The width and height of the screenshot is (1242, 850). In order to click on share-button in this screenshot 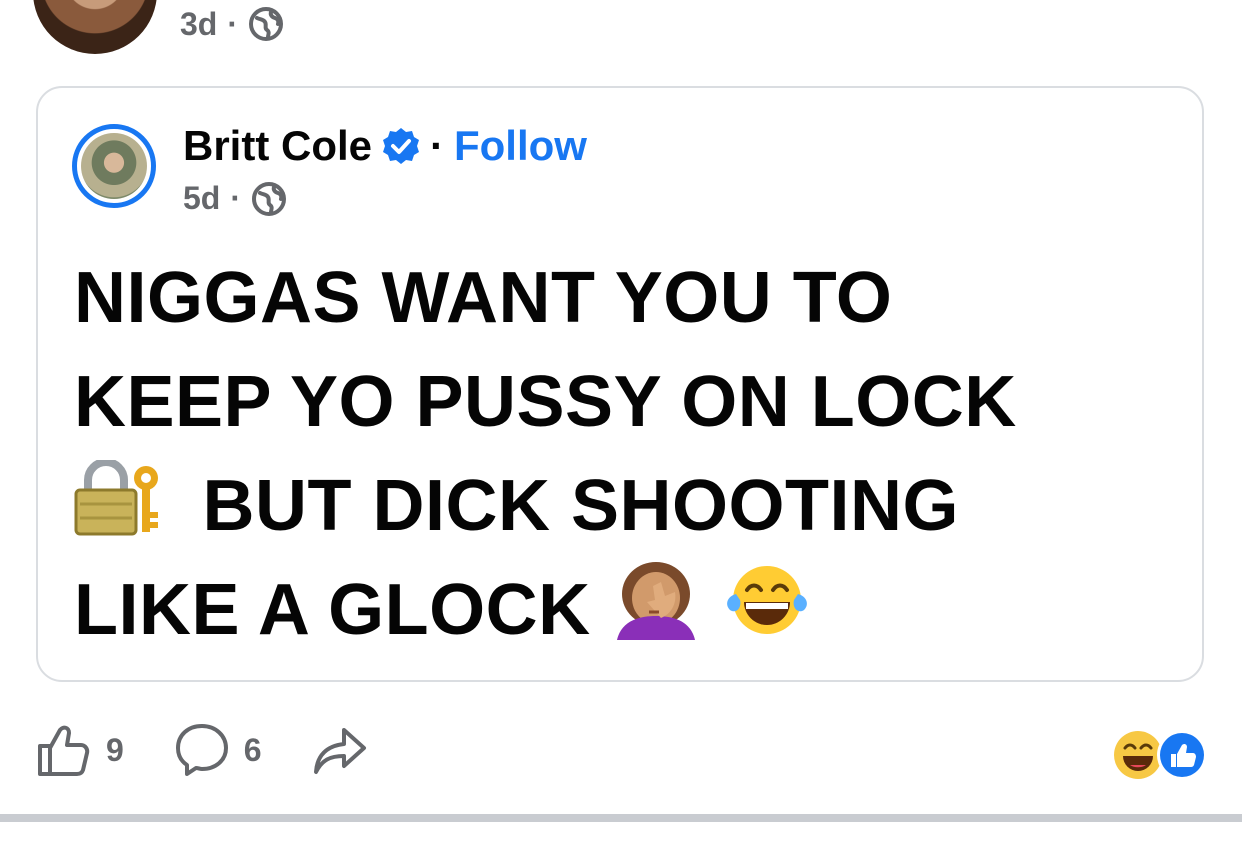, I will do `click(340, 750)`.